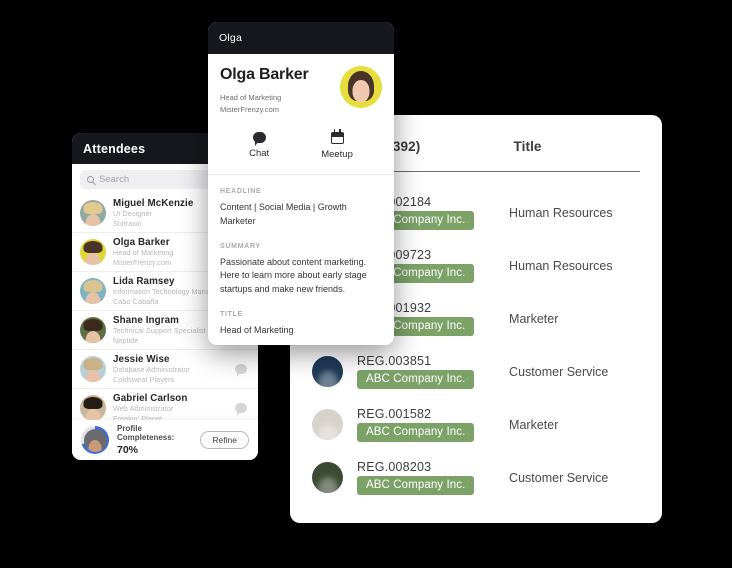  What do you see at coordinates (144, 379) in the screenshot?
I see `attendee-company: Coldsweat Players` at bounding box center [144, 379].